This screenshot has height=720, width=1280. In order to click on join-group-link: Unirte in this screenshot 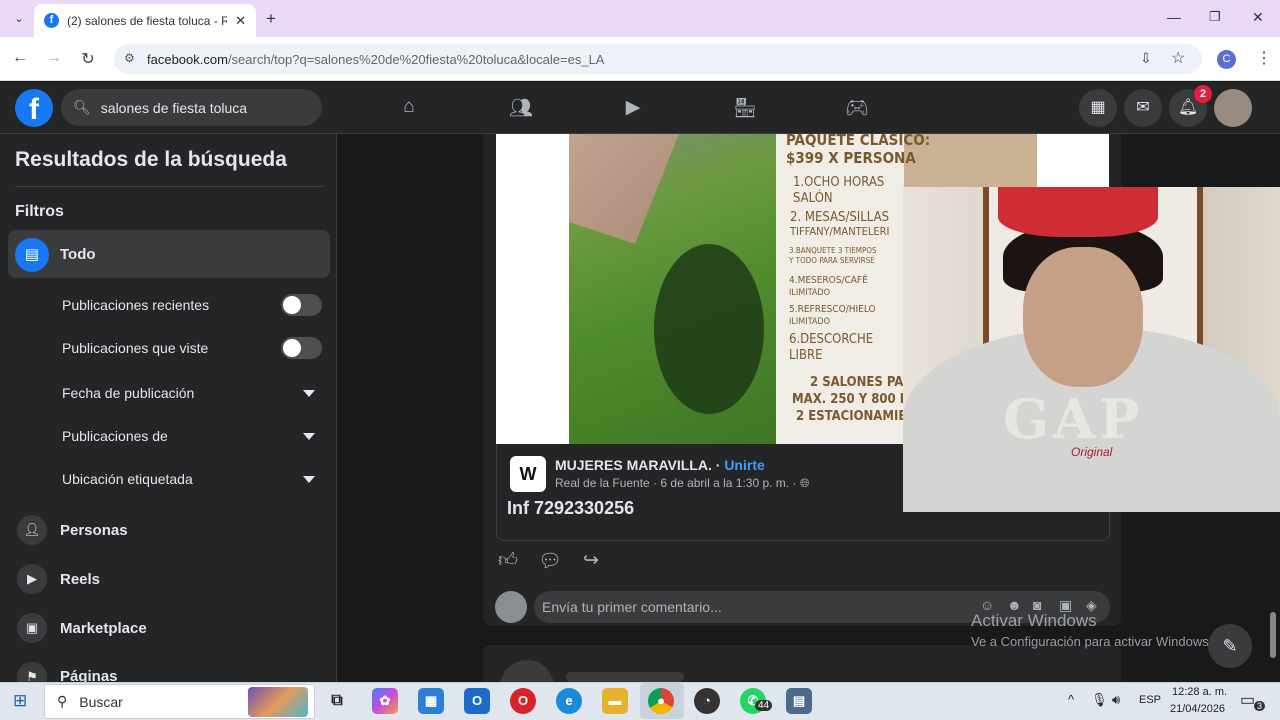, I will do `click(744, 465)`.